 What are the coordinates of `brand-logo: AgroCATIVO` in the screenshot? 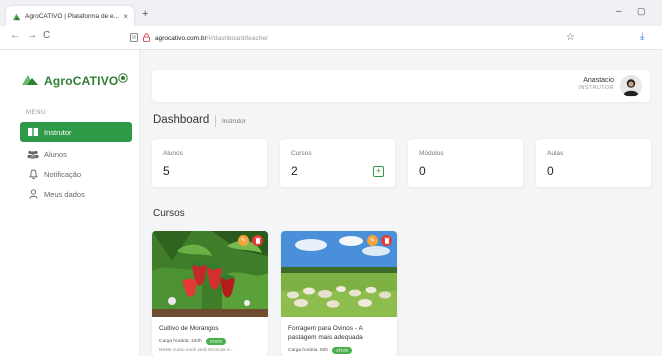 It's located at (70, 81).